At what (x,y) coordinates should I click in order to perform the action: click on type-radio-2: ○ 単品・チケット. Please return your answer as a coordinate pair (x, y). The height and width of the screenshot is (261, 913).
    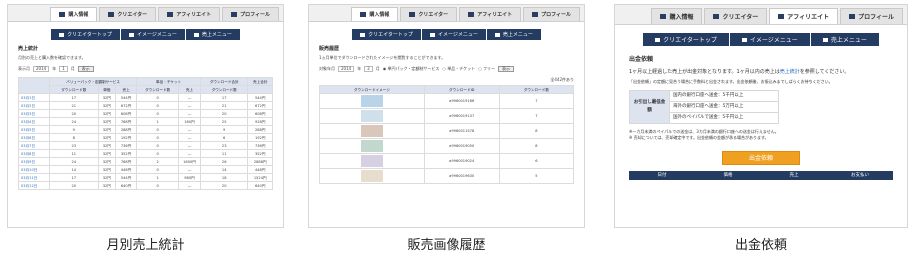
    Looking at the image, I should click on (458, 69).